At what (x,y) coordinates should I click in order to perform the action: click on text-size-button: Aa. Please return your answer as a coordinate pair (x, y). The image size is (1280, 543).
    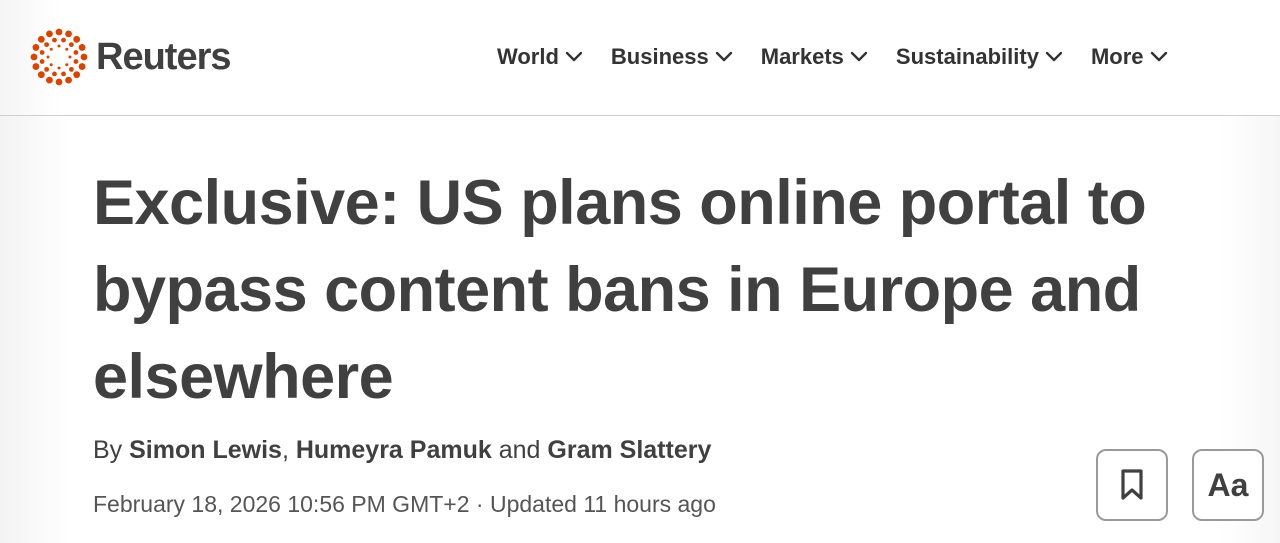
    Looking at the image, I should click on (1228, 485).